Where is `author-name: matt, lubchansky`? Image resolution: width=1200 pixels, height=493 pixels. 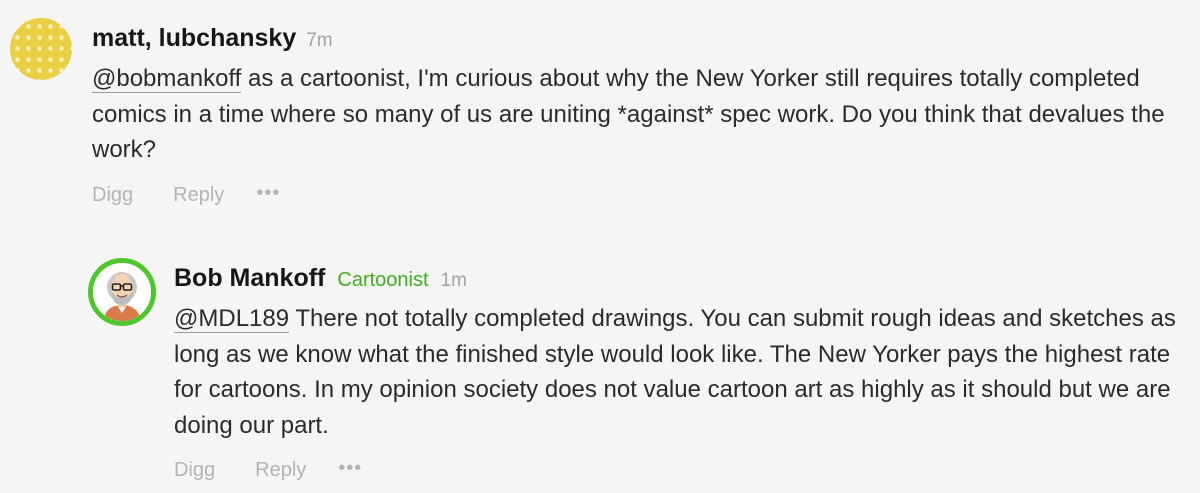 author-name: matt, lubchansky is located at coordinates (194, 38).